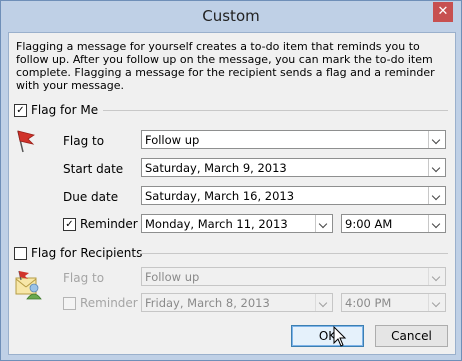 This screenshot has width=462, height=361. I want to click on recipient-reminder-time-value: 4:00 PM, so click(368, 303).